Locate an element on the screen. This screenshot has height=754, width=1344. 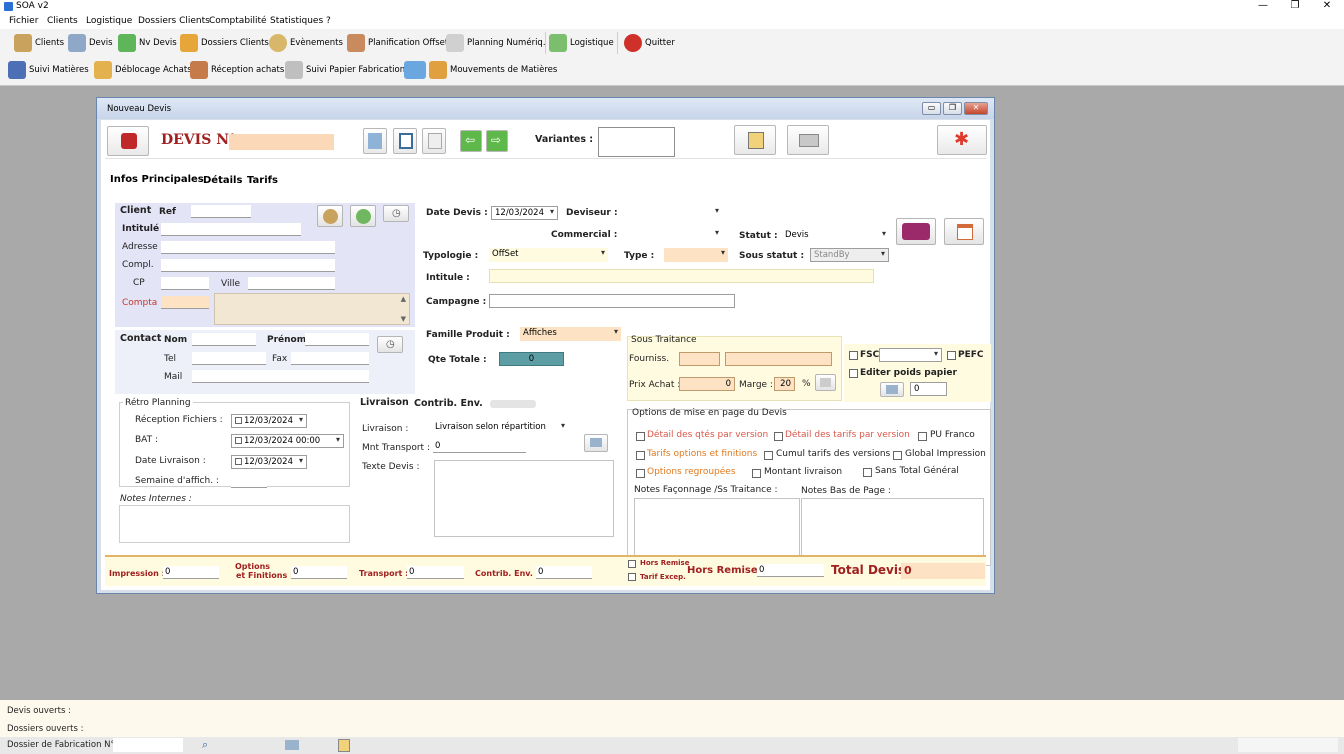
tab-livraison: Livraison is located at coordinates (384, 402).